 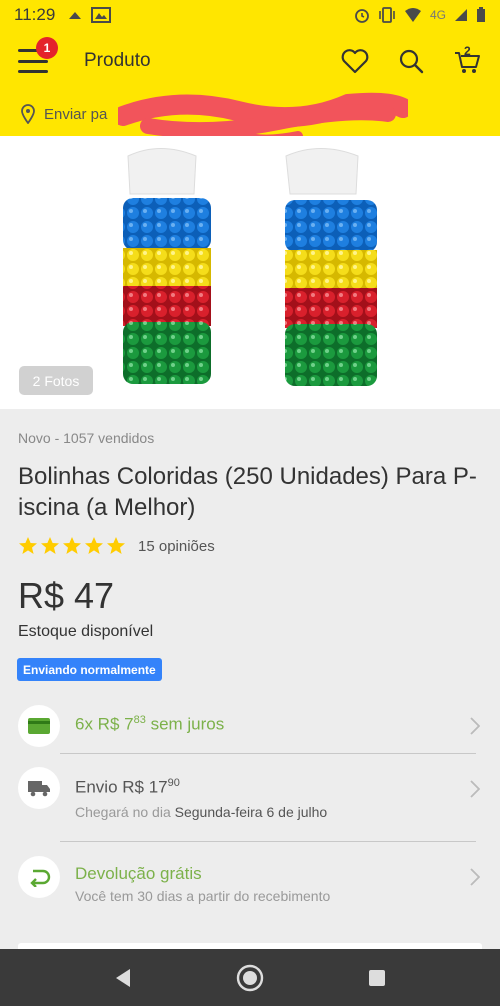 I want to click on cloud-icon, so click(x=75, y=15).